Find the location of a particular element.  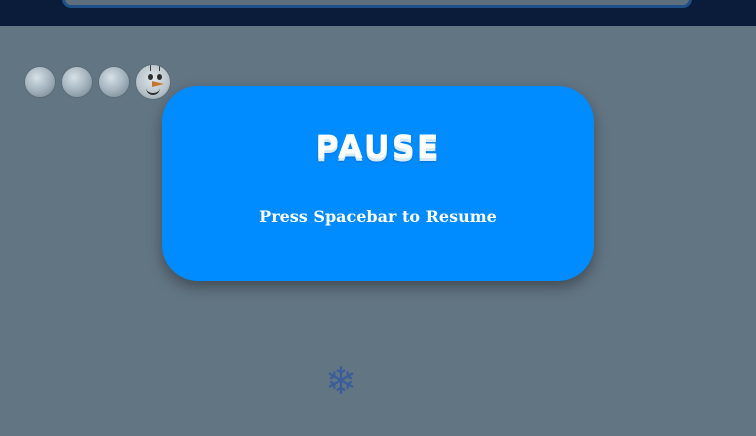

top-bar is located at coordinates (378, 13).